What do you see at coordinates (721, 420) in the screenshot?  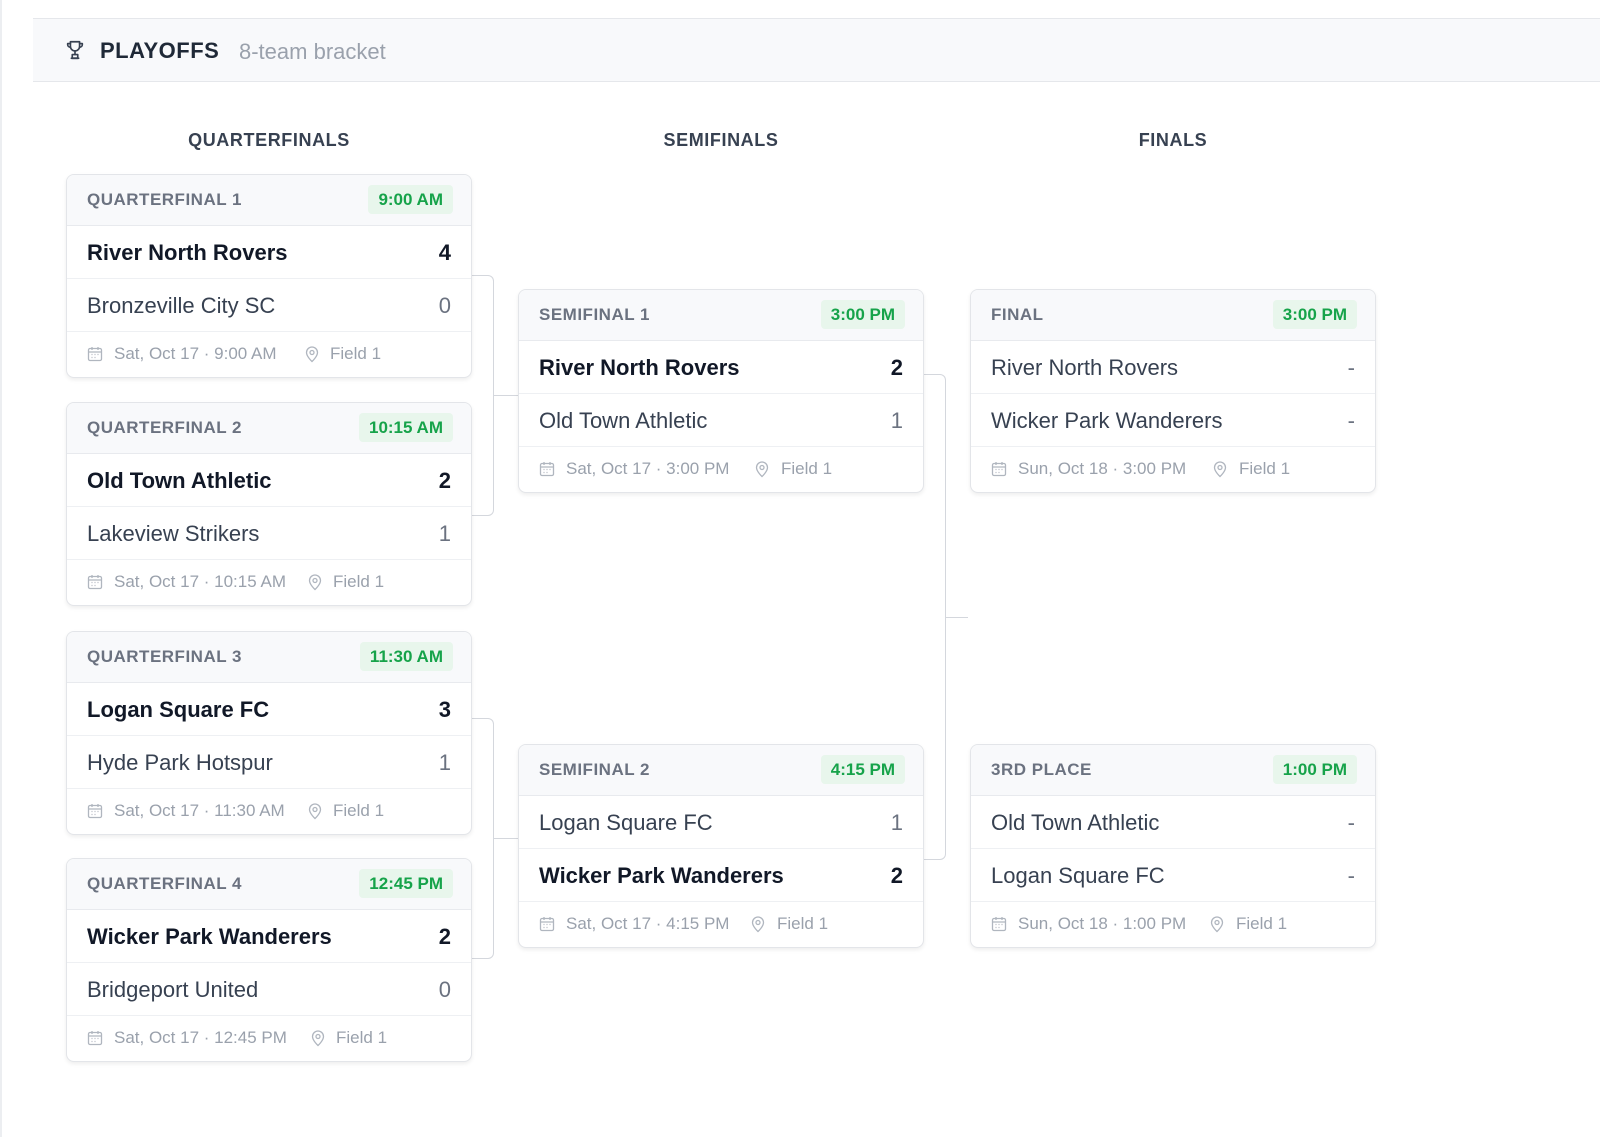 I see `team-row: Old Town Athletic 1` at bounding box center [721, 420].